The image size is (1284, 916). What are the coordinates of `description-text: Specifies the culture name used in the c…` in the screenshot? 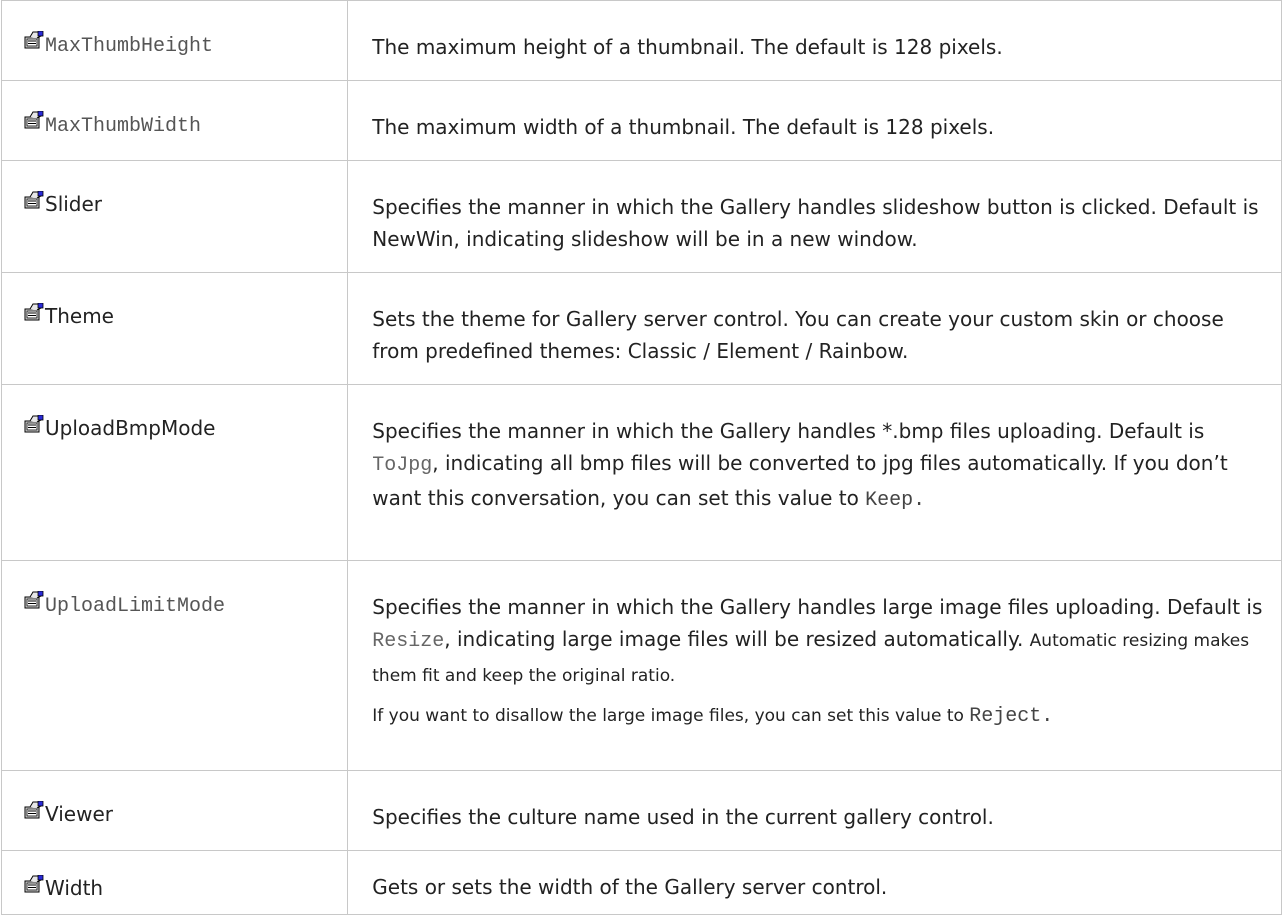 It's located at (683, 817).